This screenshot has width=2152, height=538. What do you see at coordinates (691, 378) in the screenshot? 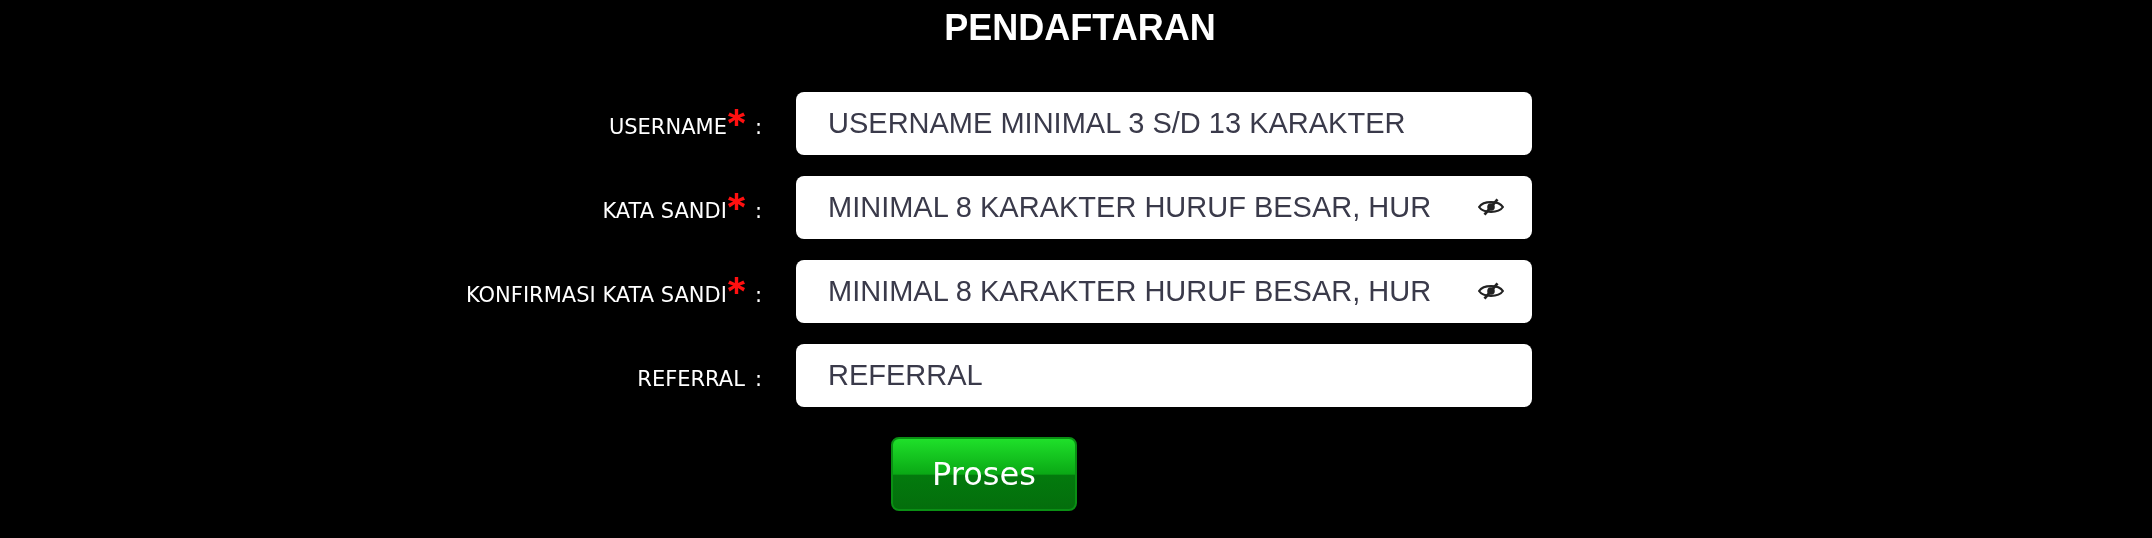
I see `field-label: REFERRAL` at bounding box center [691, 378].